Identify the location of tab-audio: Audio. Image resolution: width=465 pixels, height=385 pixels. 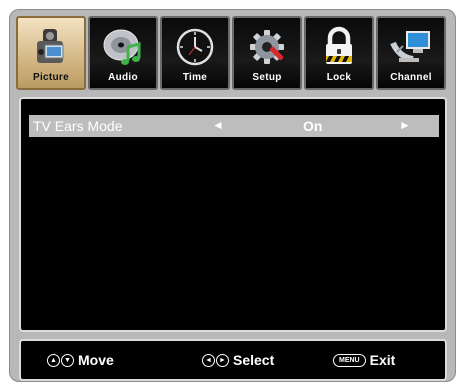
(123, 53).